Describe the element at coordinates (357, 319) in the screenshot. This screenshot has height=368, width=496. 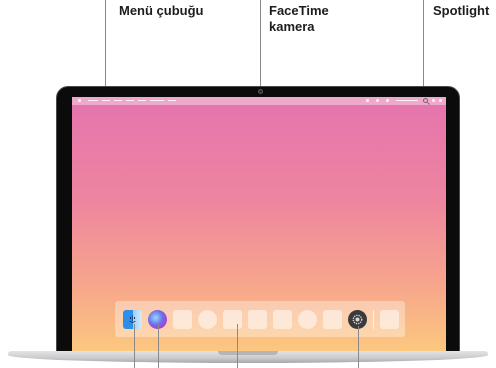
I see `gear-icon` at that location.